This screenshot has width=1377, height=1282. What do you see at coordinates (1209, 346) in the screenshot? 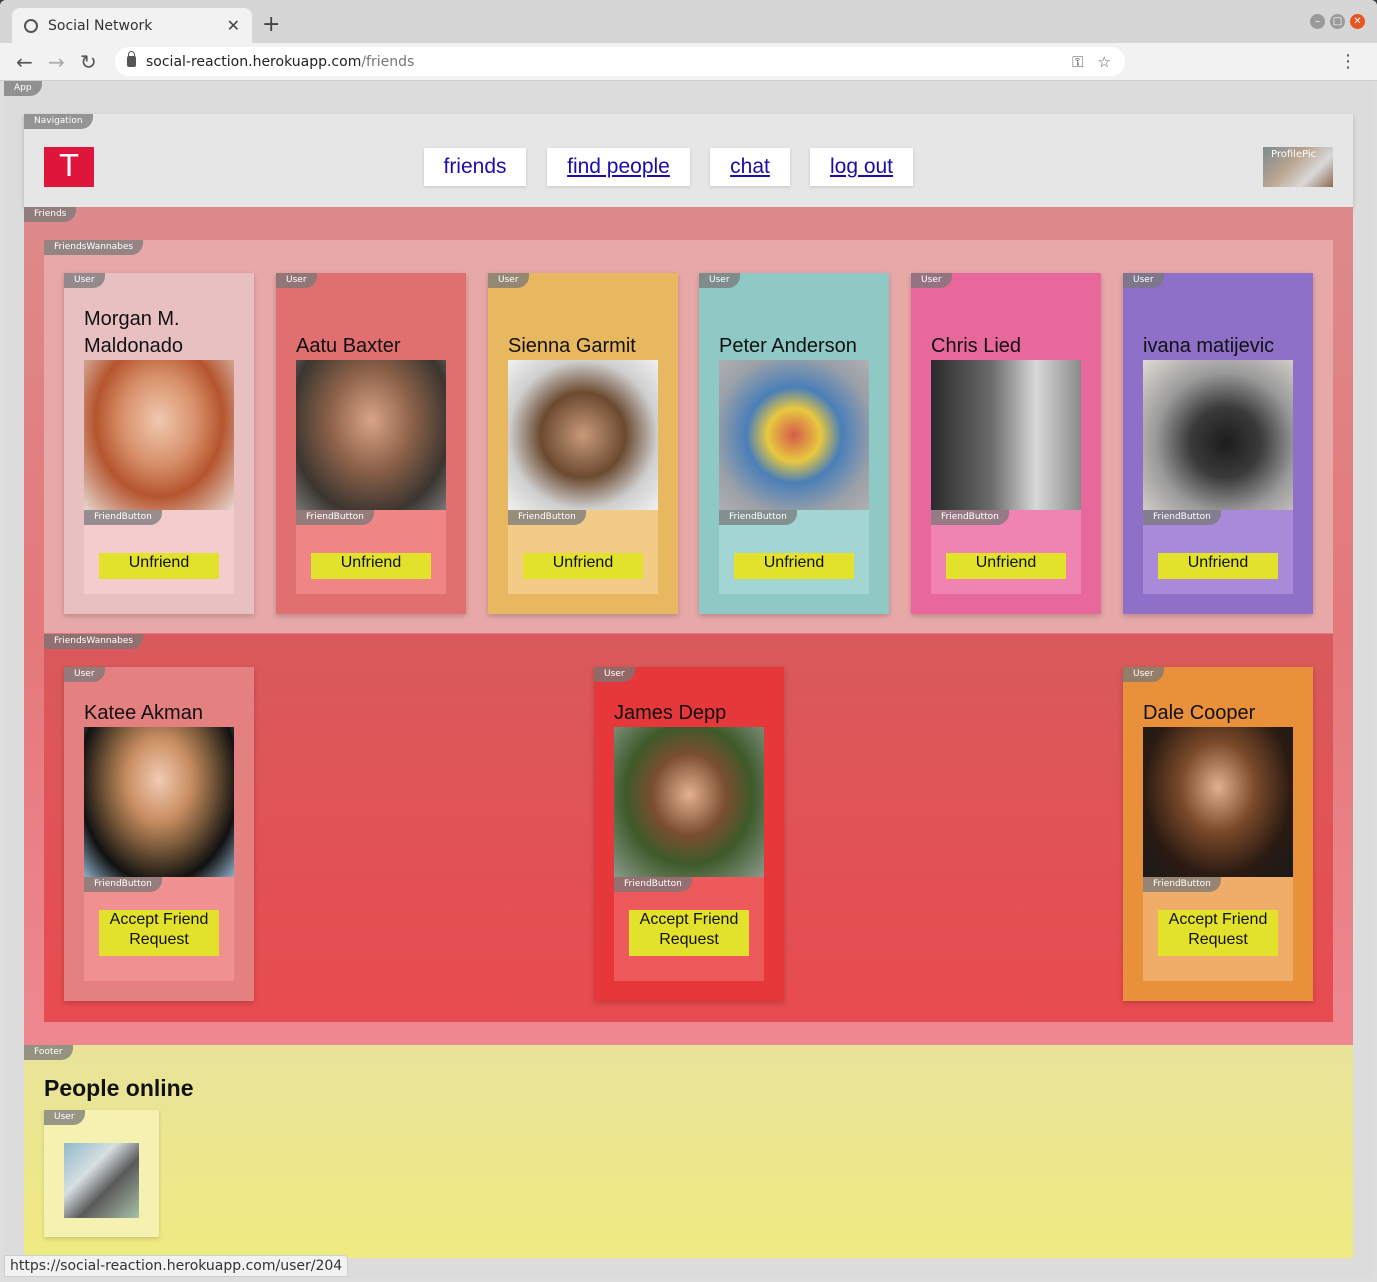
I see `user-name: ivana matijevic` at bounding box center [1209, 346].